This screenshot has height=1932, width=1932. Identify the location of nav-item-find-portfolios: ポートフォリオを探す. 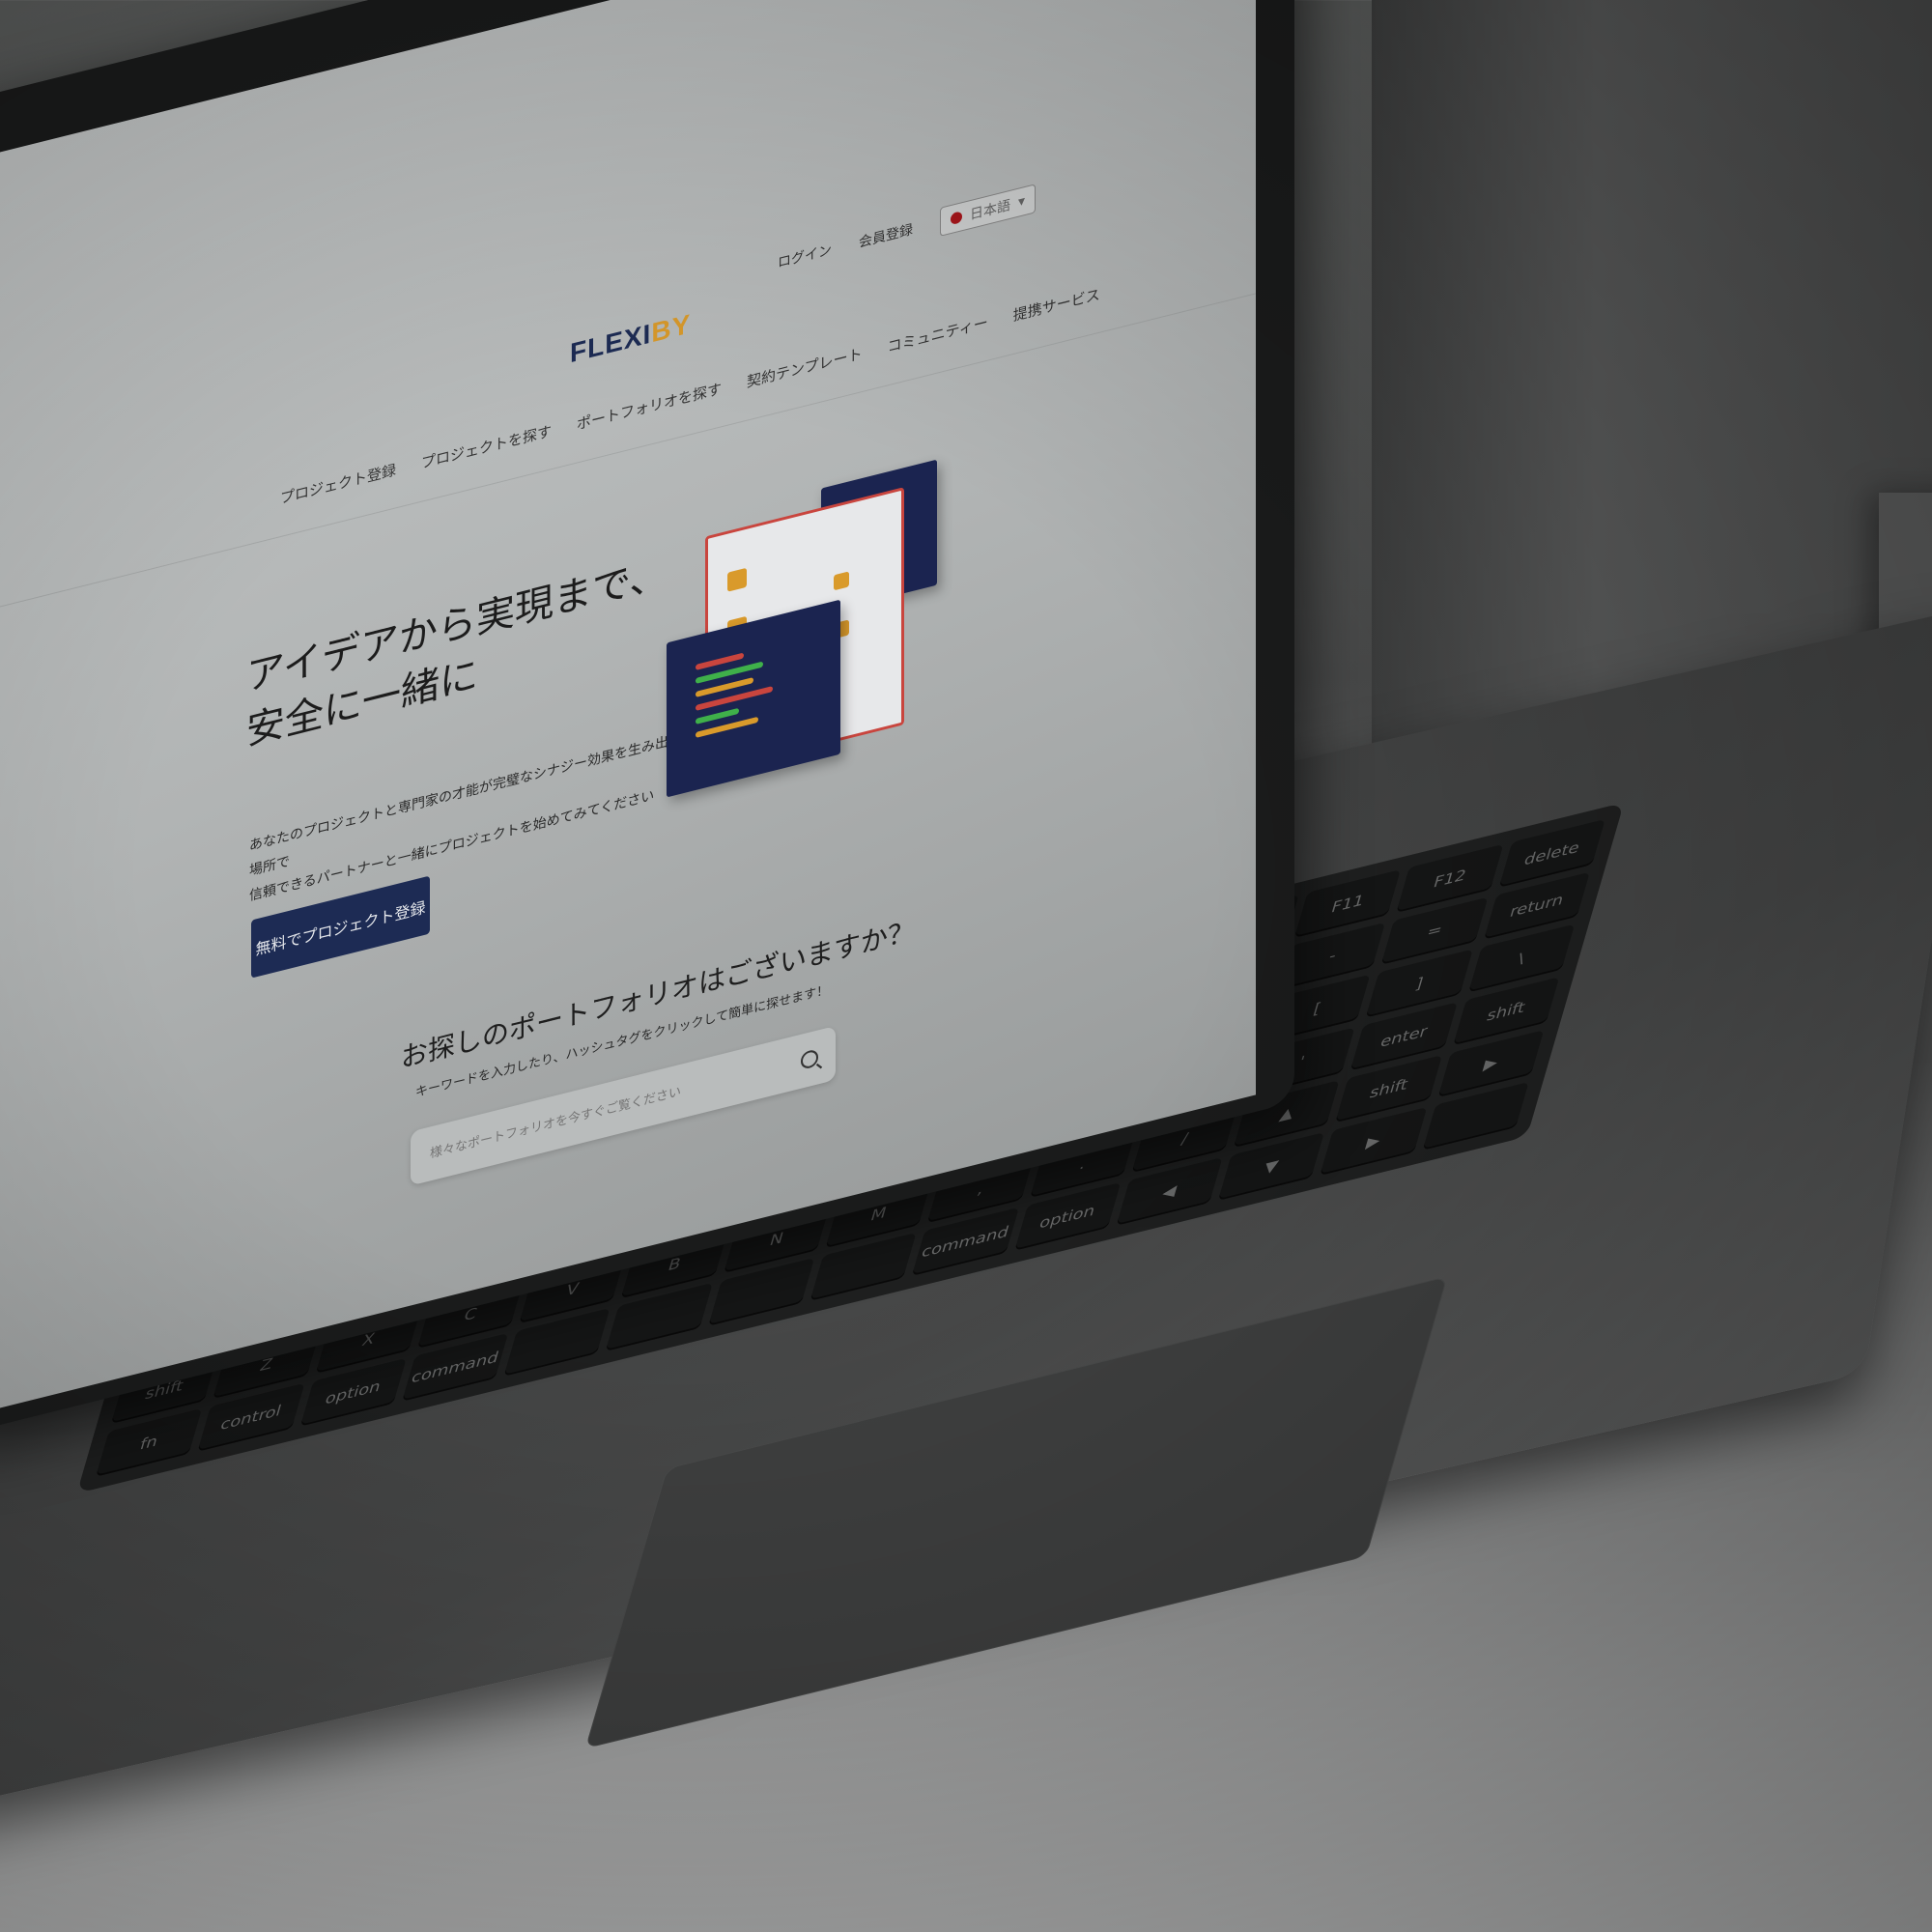
(649, 406).